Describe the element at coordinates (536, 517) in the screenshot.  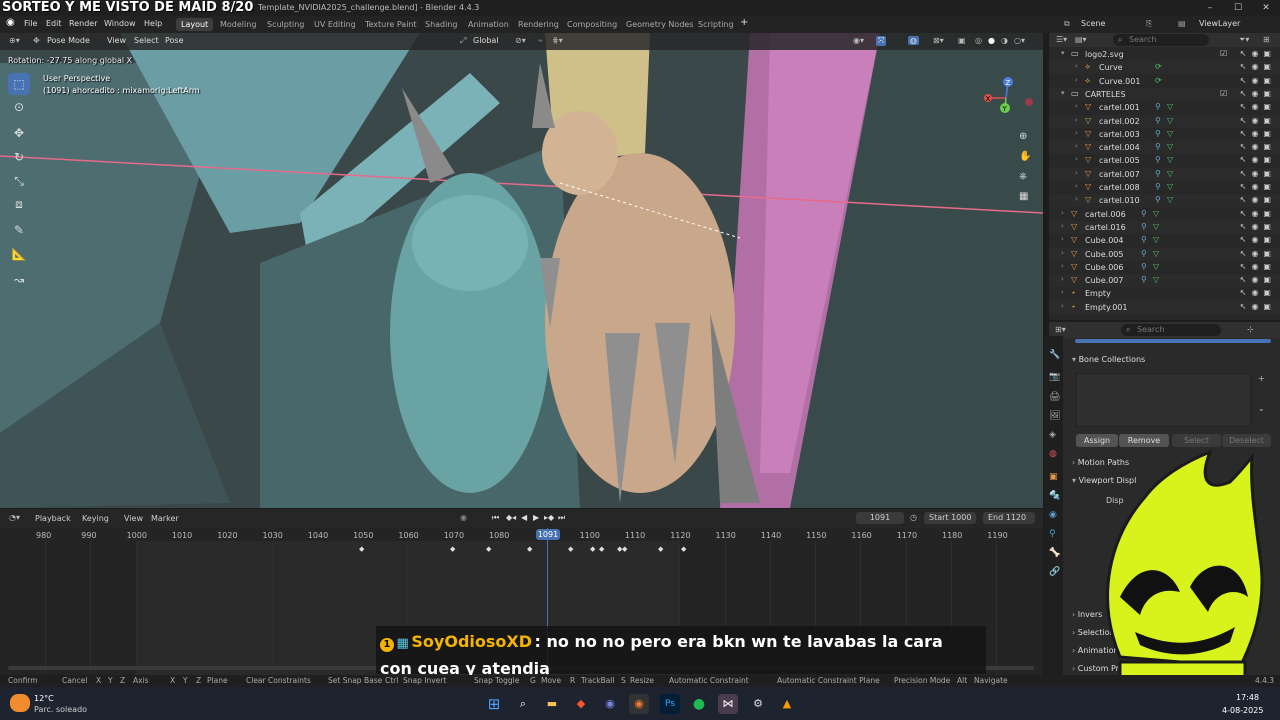
I see `play-icon: ▶` at that location.